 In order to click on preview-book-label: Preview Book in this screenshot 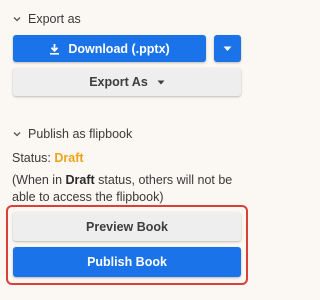, I will do `click(127, 226)`.